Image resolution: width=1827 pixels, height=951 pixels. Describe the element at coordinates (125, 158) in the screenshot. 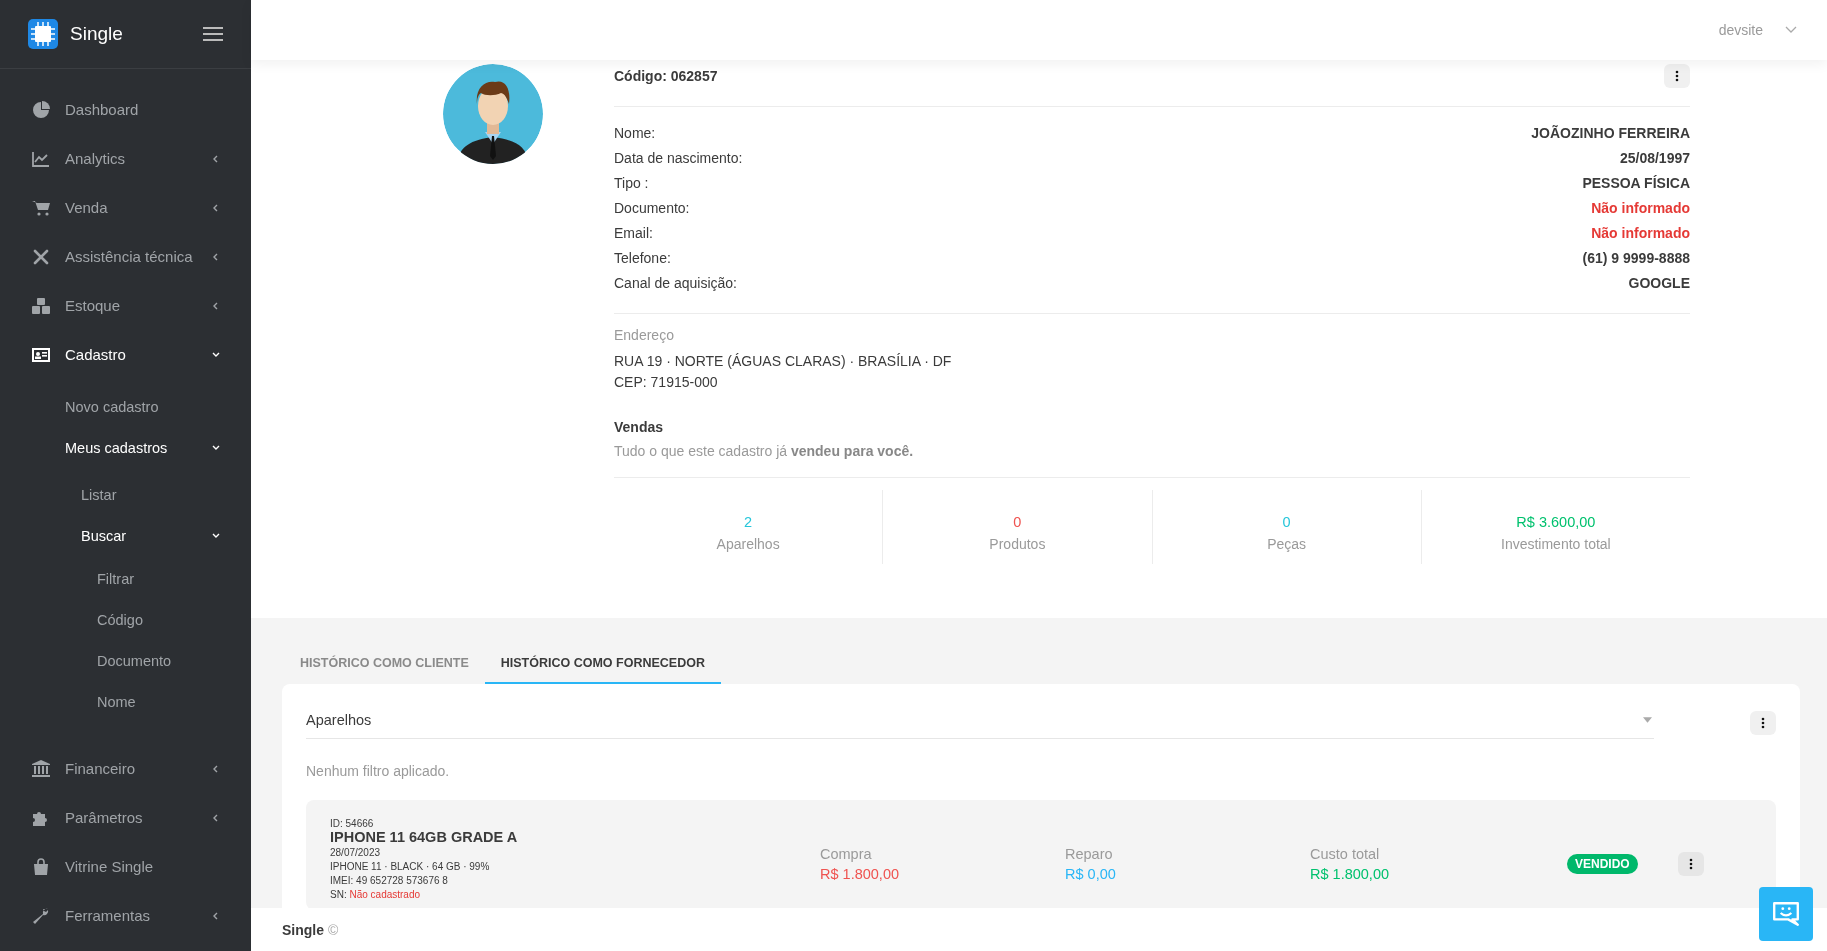

I see `sidebar-item: Analytics` at that location.